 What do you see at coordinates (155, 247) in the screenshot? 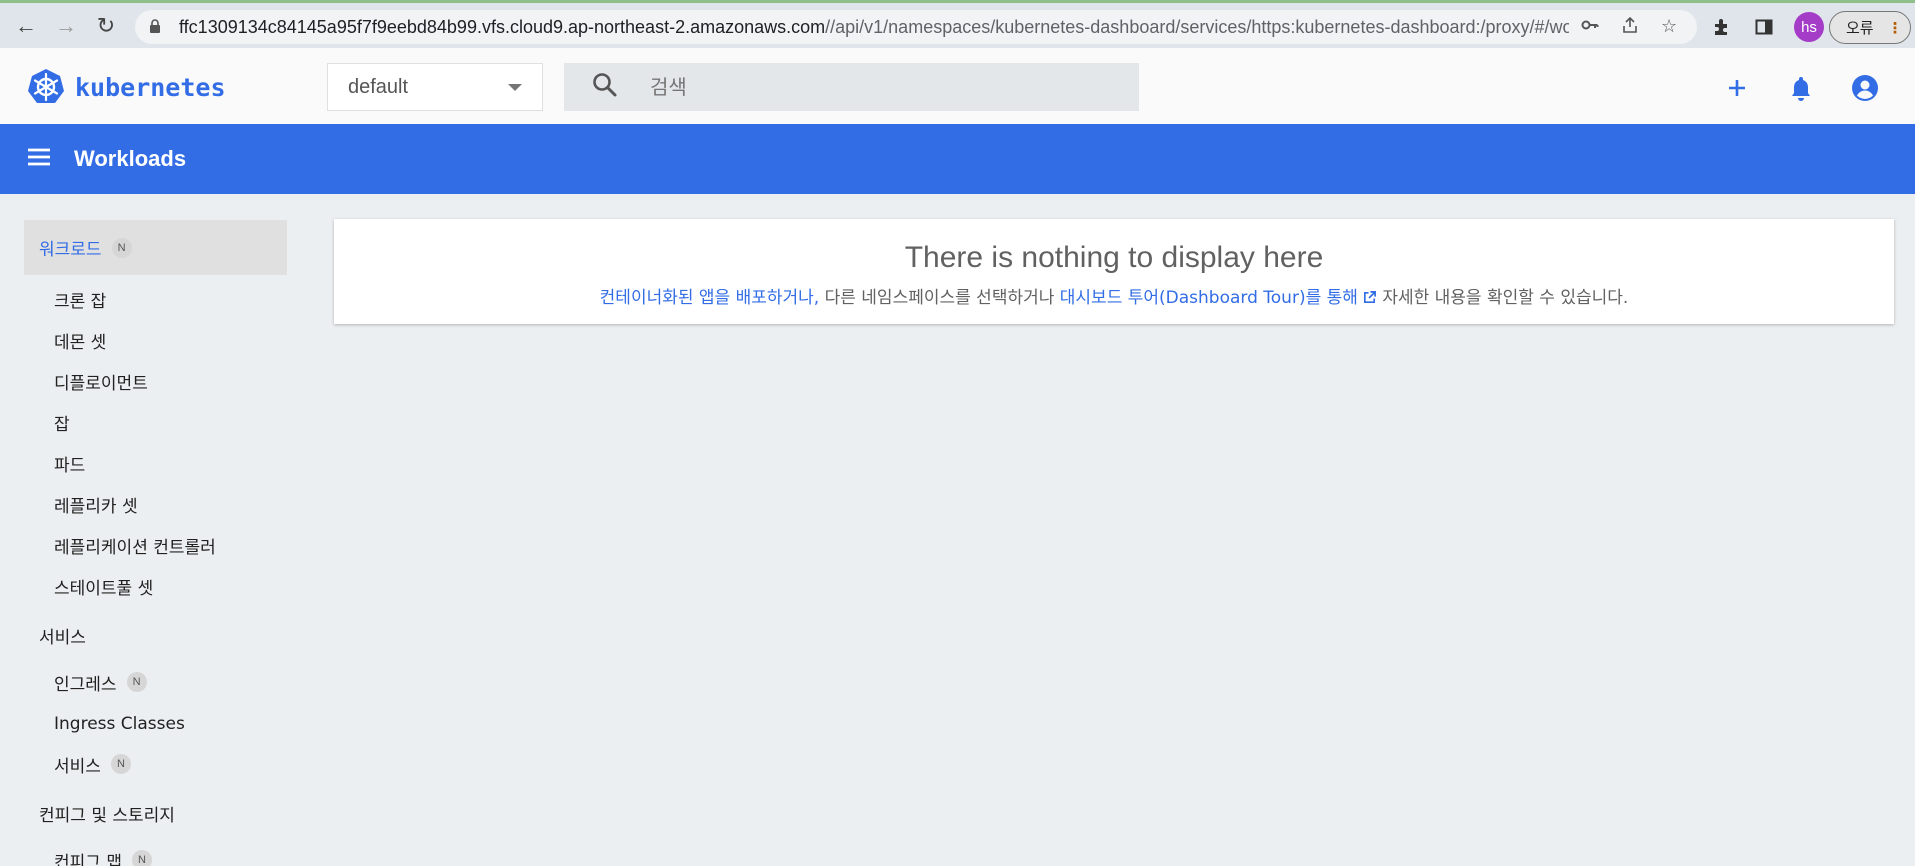
I see `sidebar-item-workloads: 워크로드 N` at bounding box center [155, 247].